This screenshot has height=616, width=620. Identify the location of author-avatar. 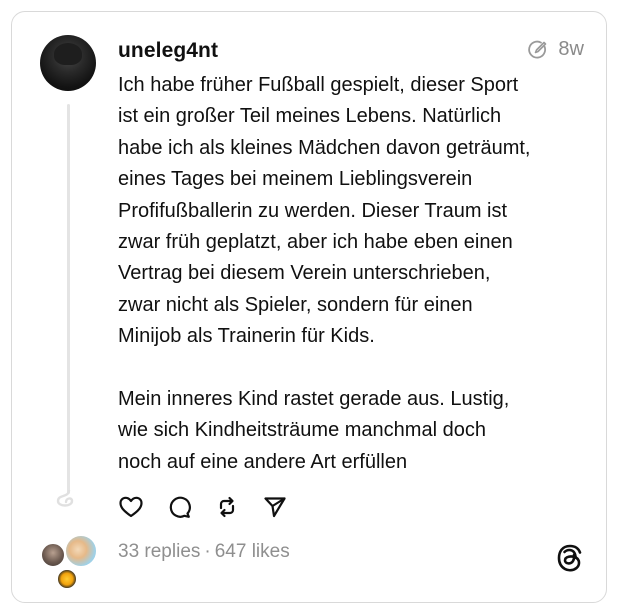
(68, 63).